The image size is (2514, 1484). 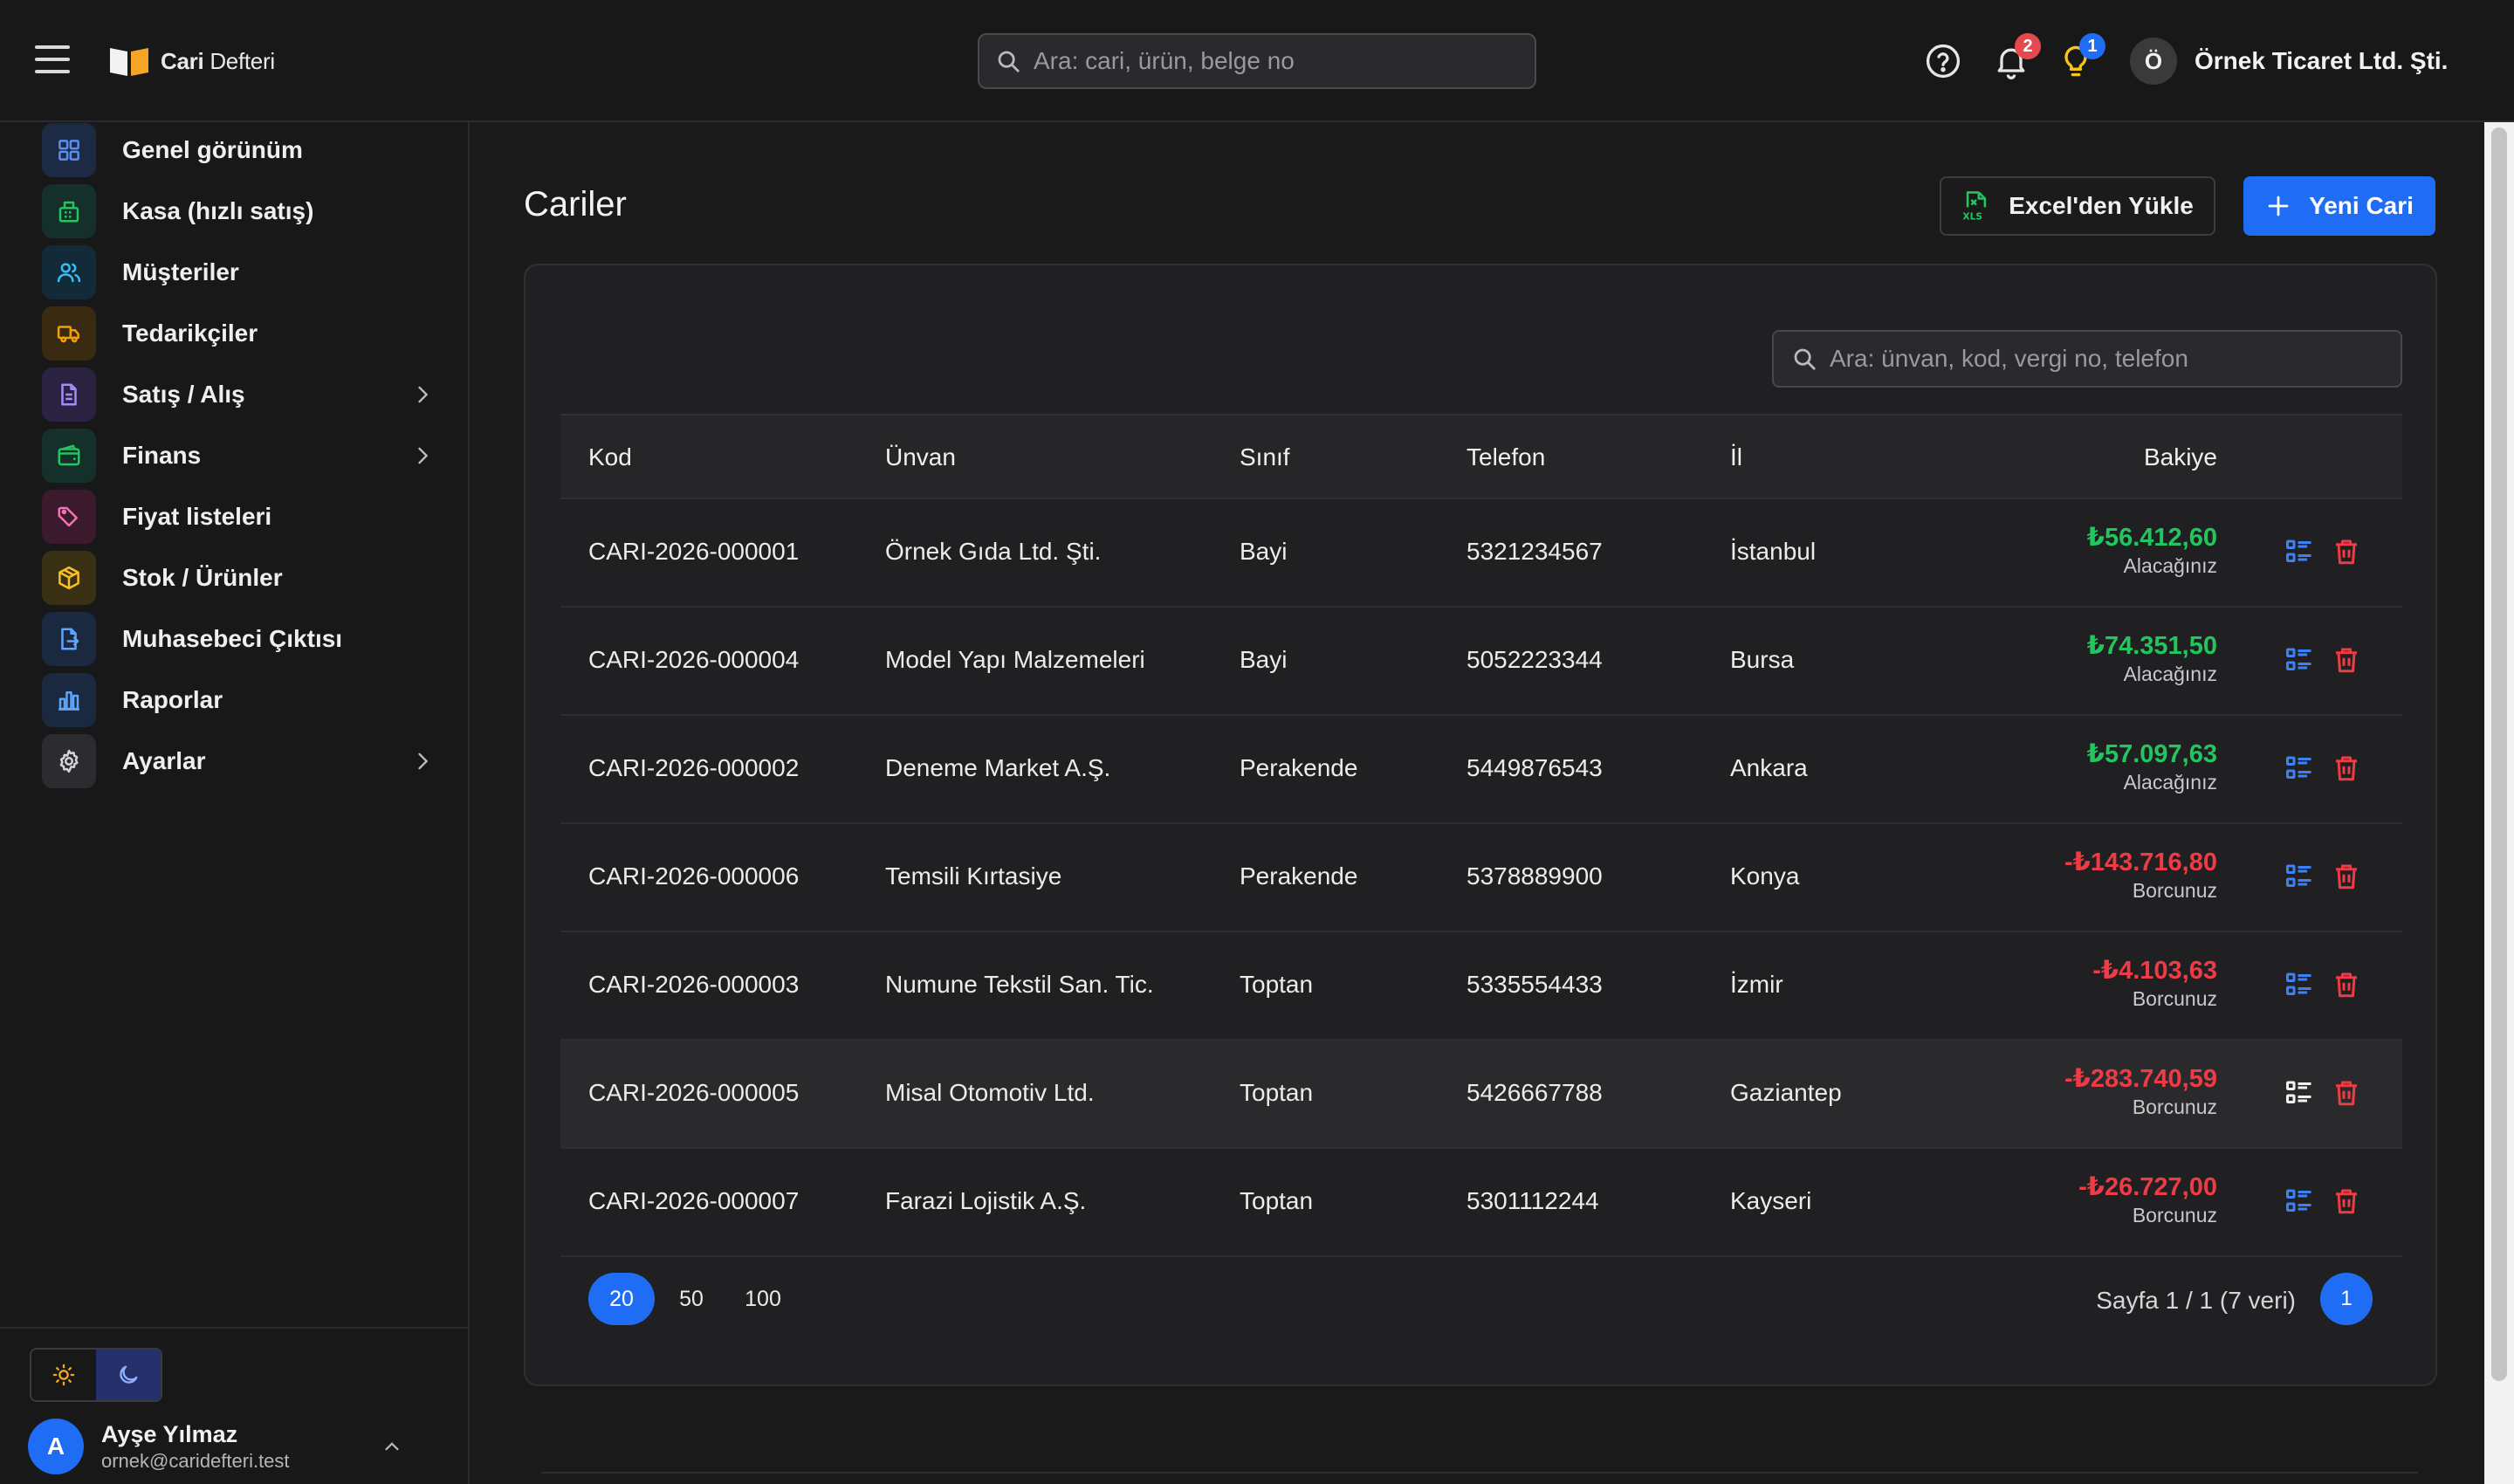 What do you see at coordinates (2196, 1300) in the screenshot?
I see `page-info: Sayfa 1 / 1 (7 veri)` at bounding box center [2196, 1300].